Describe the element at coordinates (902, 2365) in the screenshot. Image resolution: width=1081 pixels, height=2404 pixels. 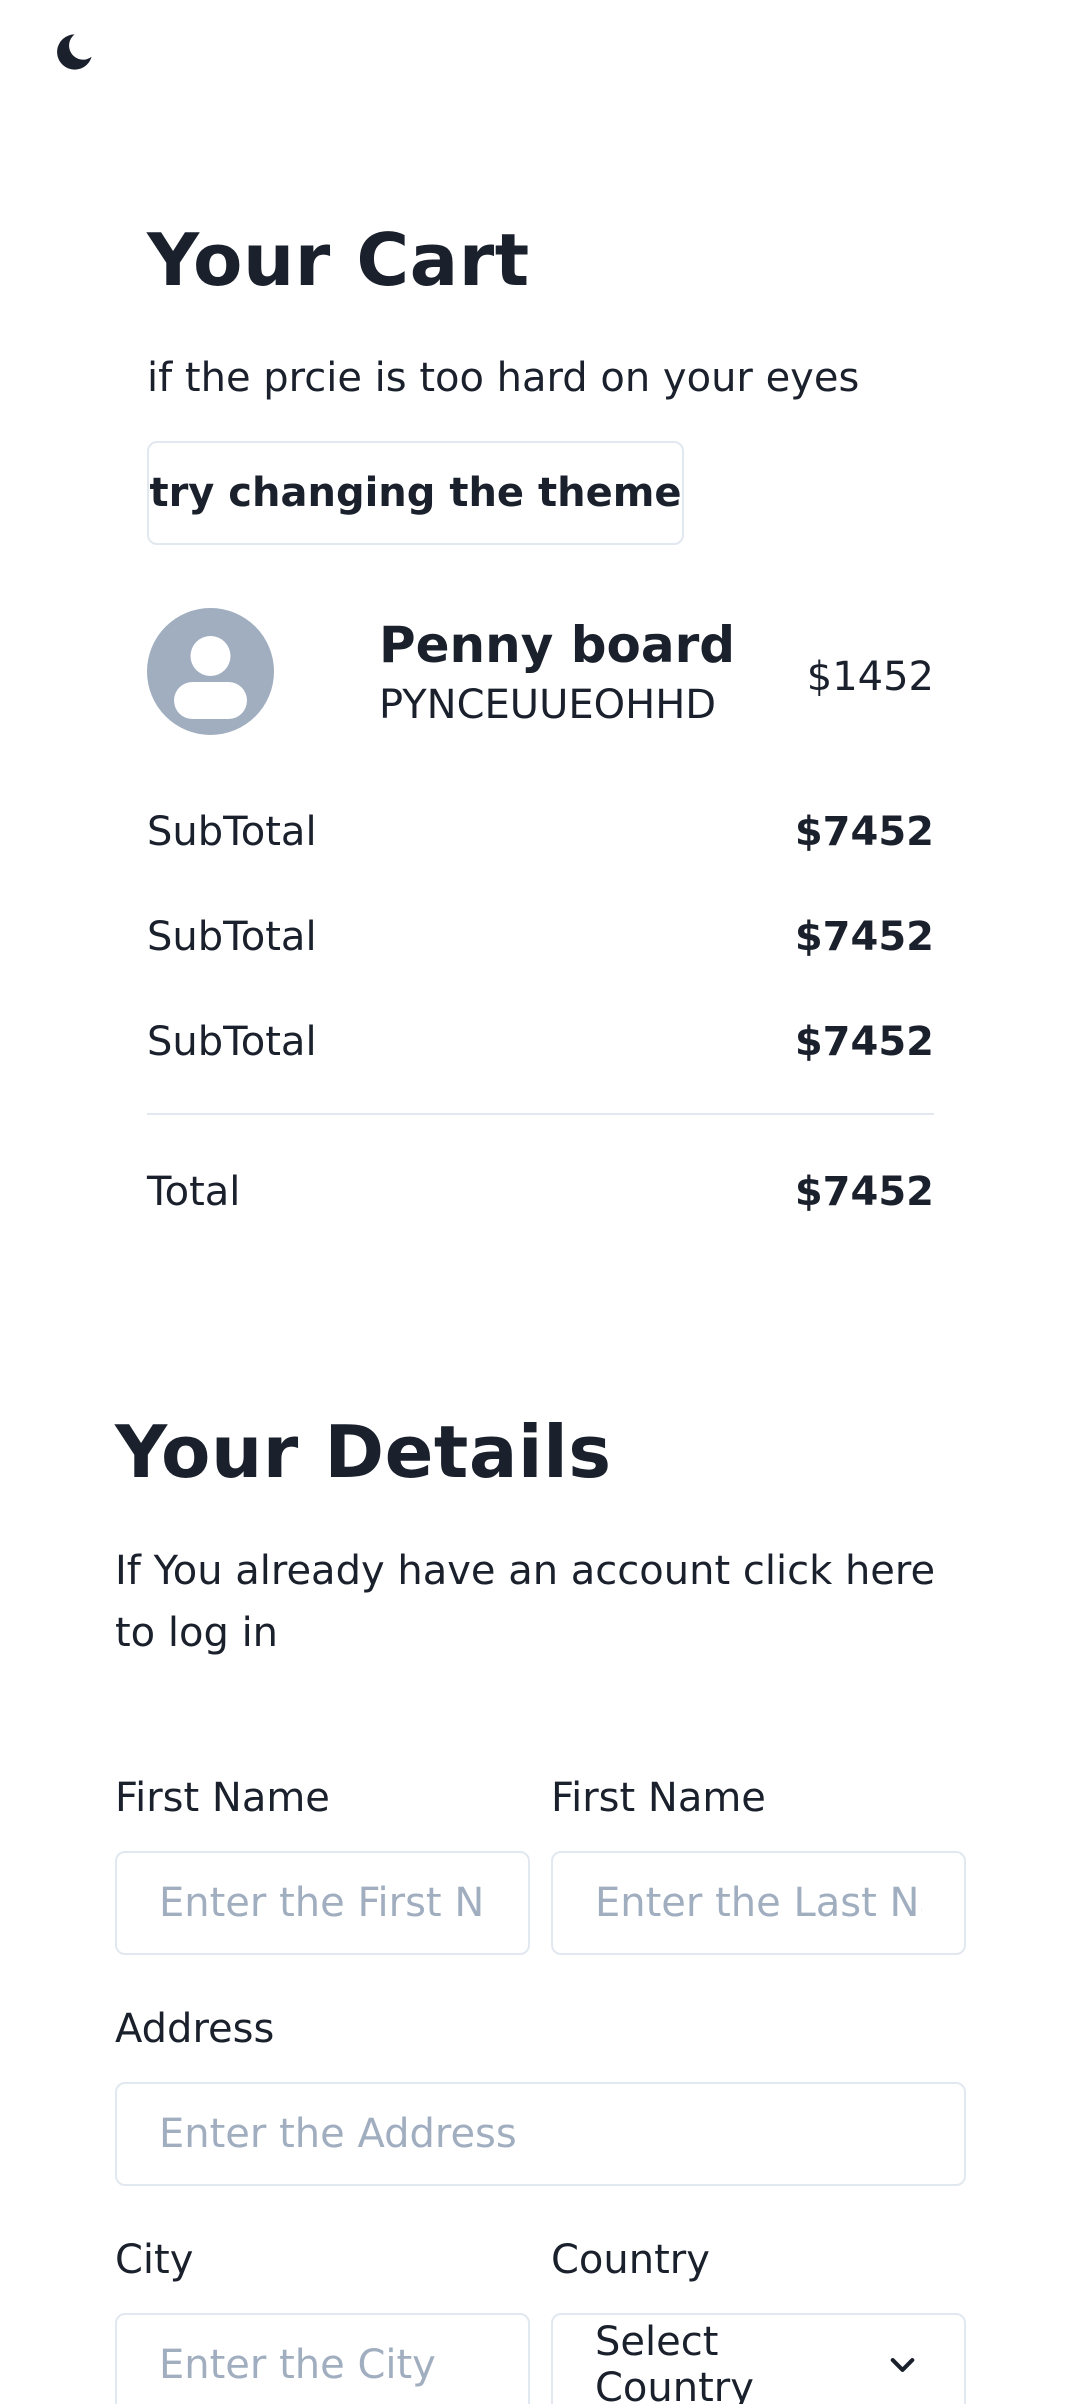
I see `chevron-down-icon` at that location.